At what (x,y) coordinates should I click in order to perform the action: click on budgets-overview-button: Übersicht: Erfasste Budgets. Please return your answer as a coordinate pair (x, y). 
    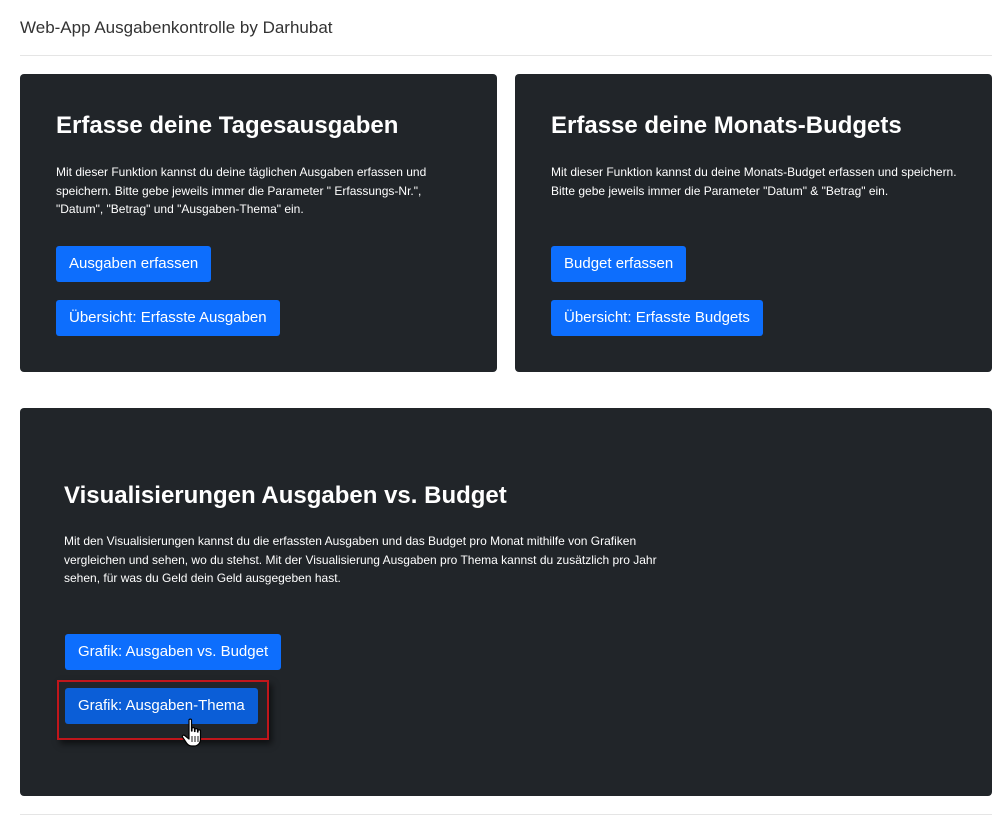
    Looking at the image, I should click on (657, 318).